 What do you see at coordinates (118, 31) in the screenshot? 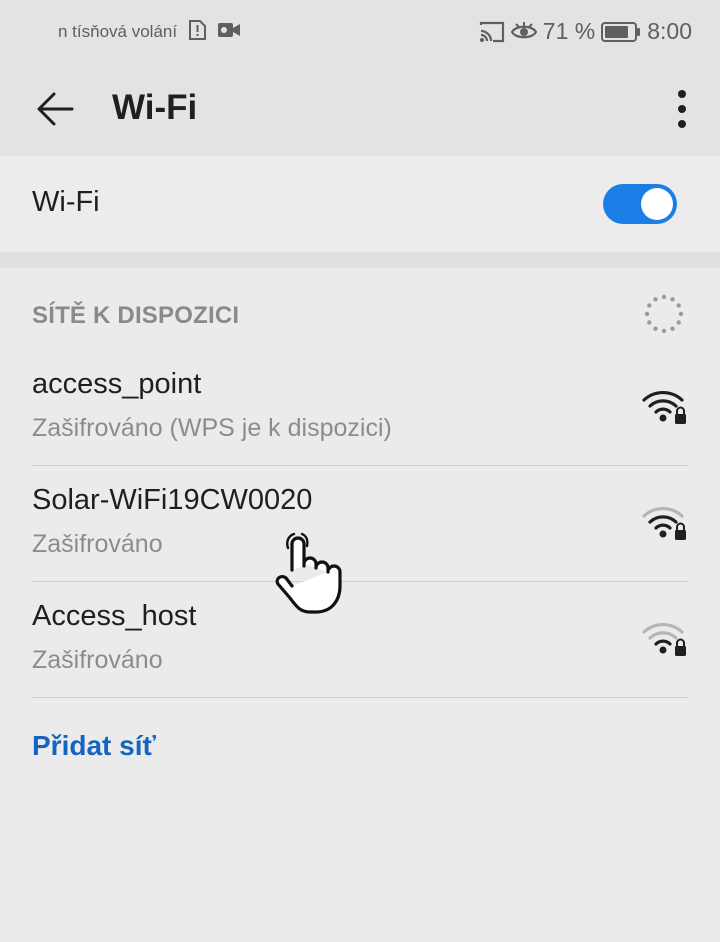
I see `carrier-text: n tísňová volání` at bounding box center [118, 31].